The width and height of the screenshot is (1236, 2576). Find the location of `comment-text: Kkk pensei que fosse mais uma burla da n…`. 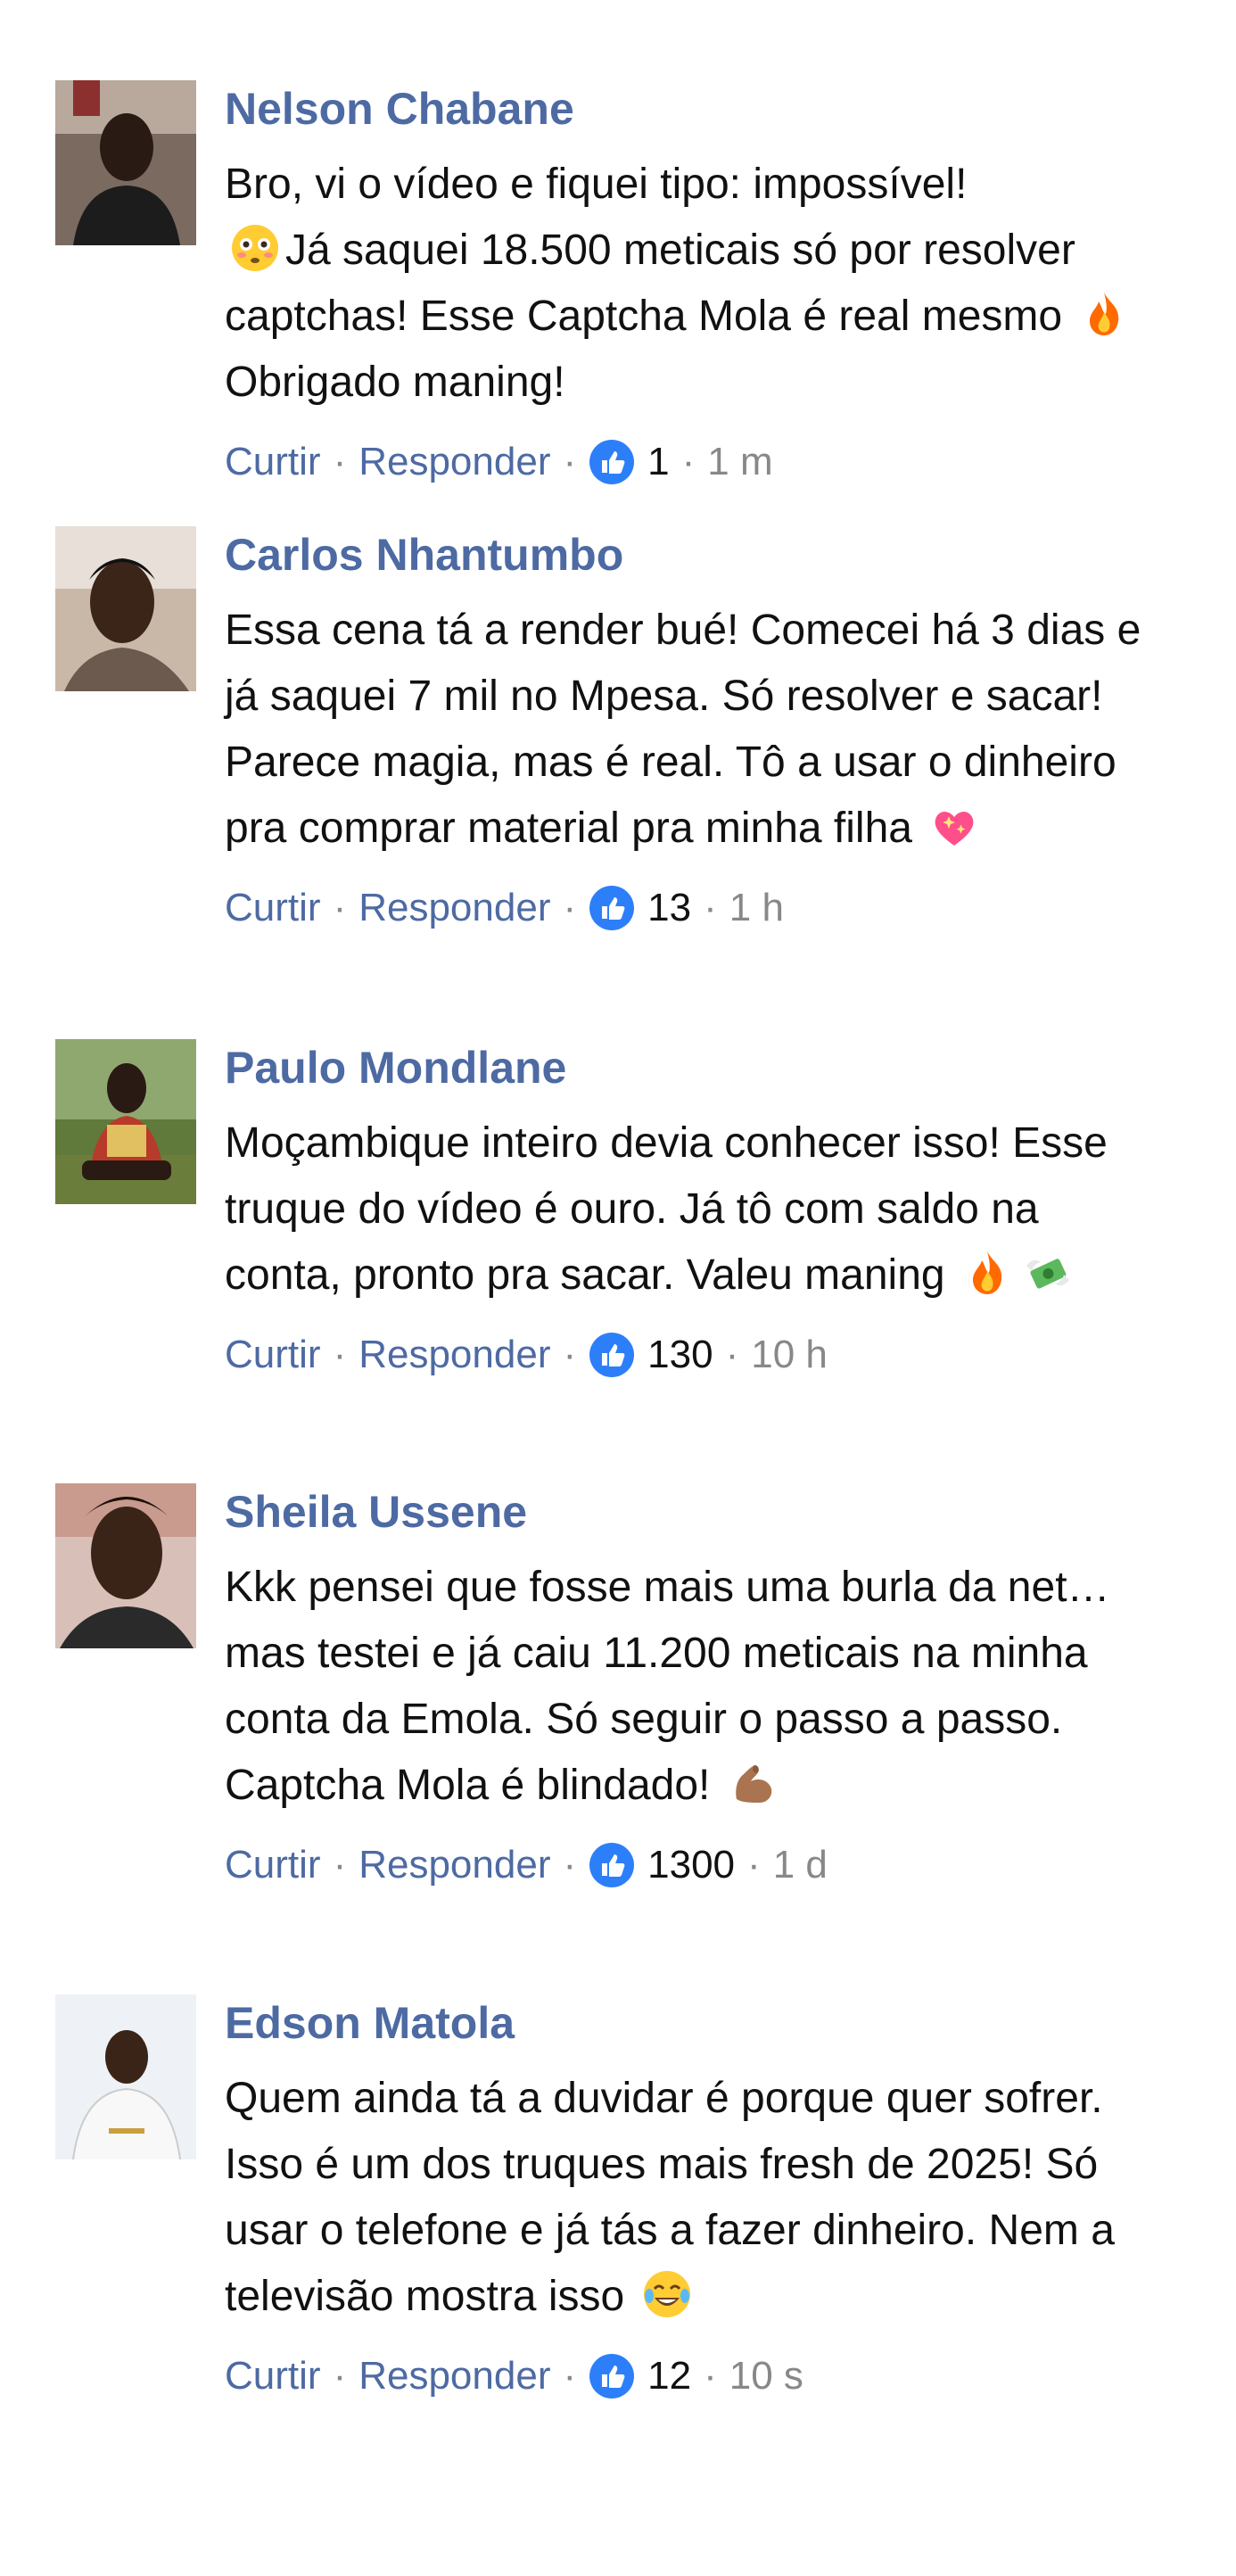

comment-text: Kkk pensei que fosse mais uma burla da n… is located at coordinates (673, 1686).